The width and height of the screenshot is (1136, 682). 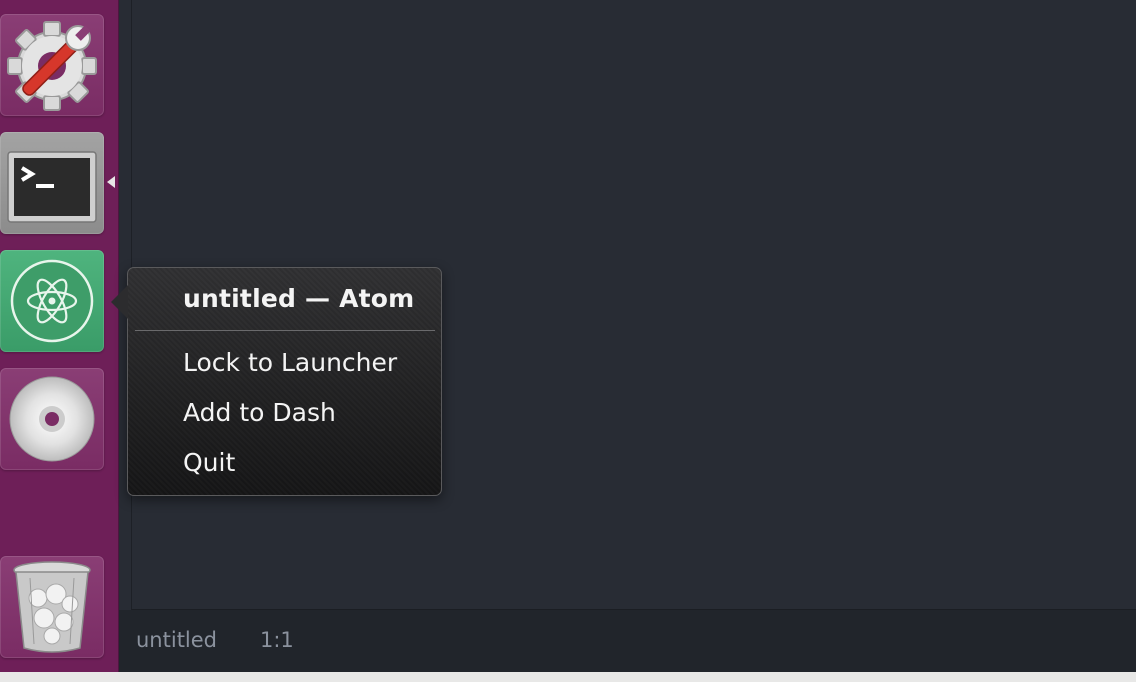 I want to click on status-cursor-position: 1:1, so click(x=277, y=640).